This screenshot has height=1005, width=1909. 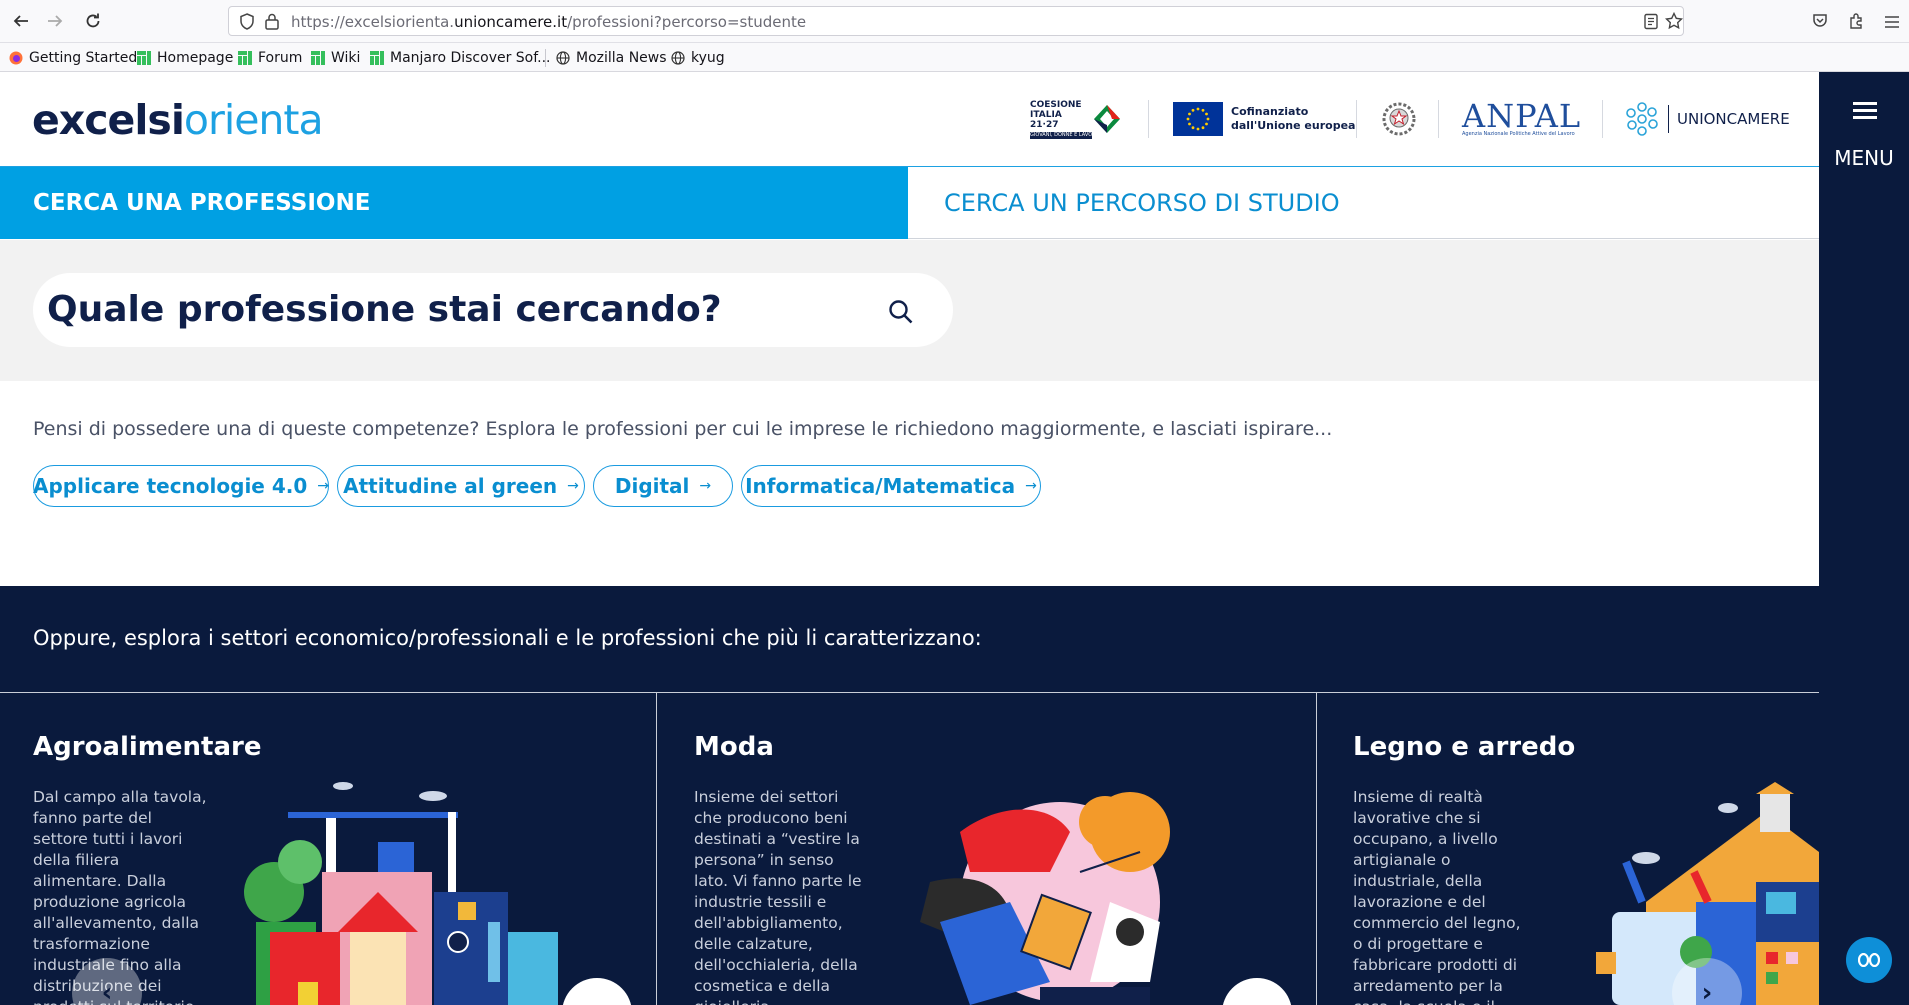 I want to click on bookmark-kyug: kyug, so click(x=698, y=58).